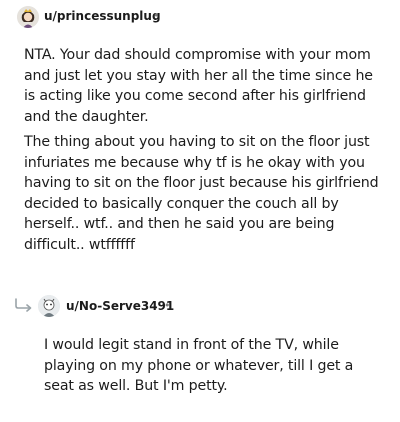  I want to click on avatar-no-serve-icon, so click(49, 306).